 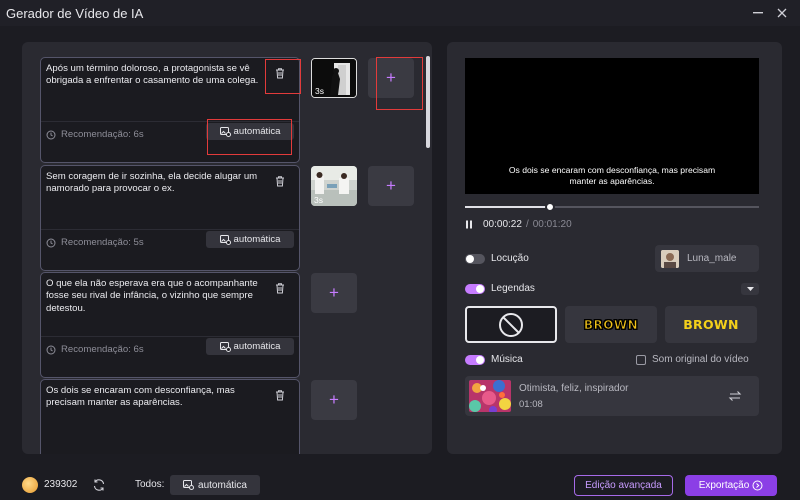 I want to click on track-duration: 01:08, so click(x=531, y=404).